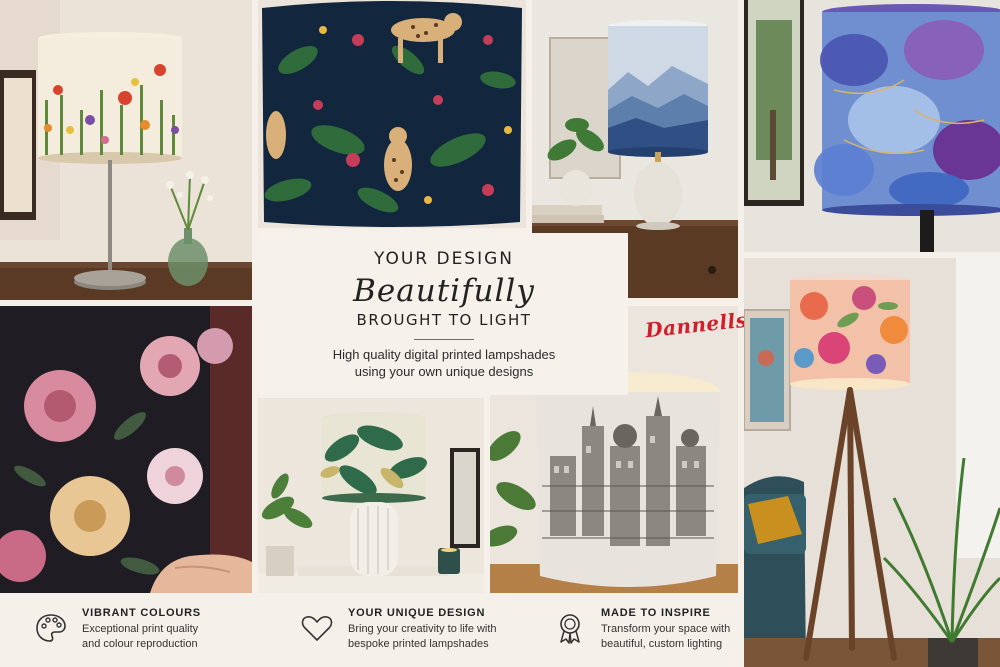 The image size is (1000, 667). Describe the element at coordinates (444, 371) in the screenshot. I see `description-line2: using your own unique designs` at that location.